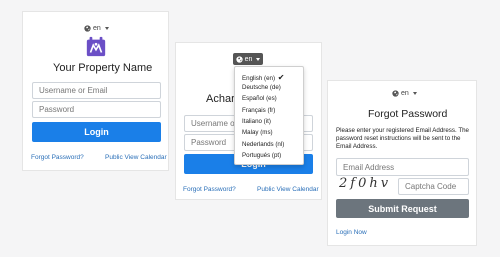  I want to click on email-input: Email Address, so click(402, 167).